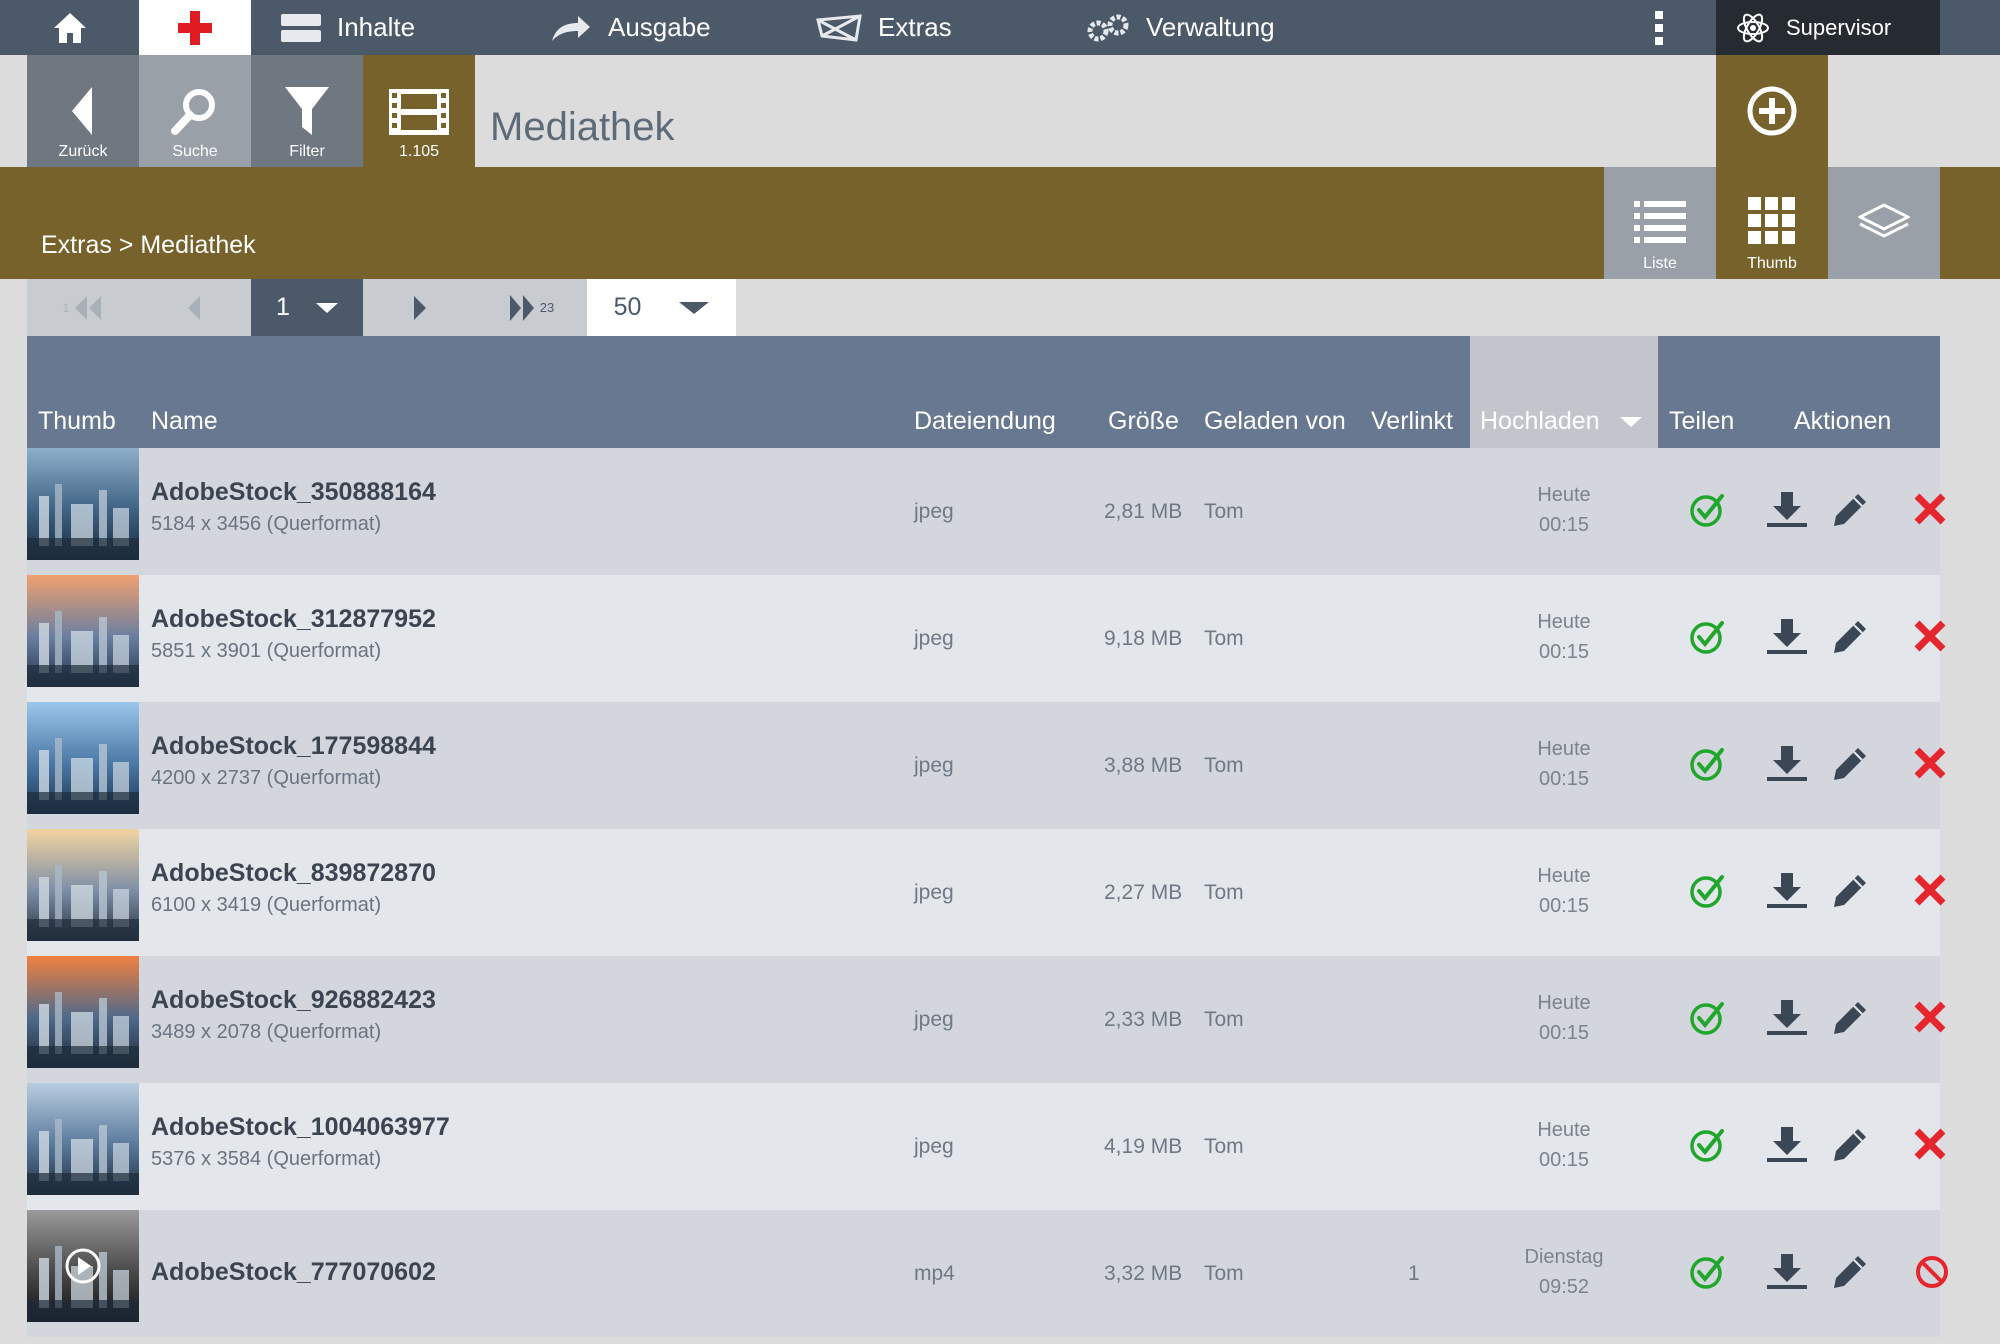 This screenshot has width=2000, height=1344. I want to click on view-list-button: Liste, so click(1660, 223).